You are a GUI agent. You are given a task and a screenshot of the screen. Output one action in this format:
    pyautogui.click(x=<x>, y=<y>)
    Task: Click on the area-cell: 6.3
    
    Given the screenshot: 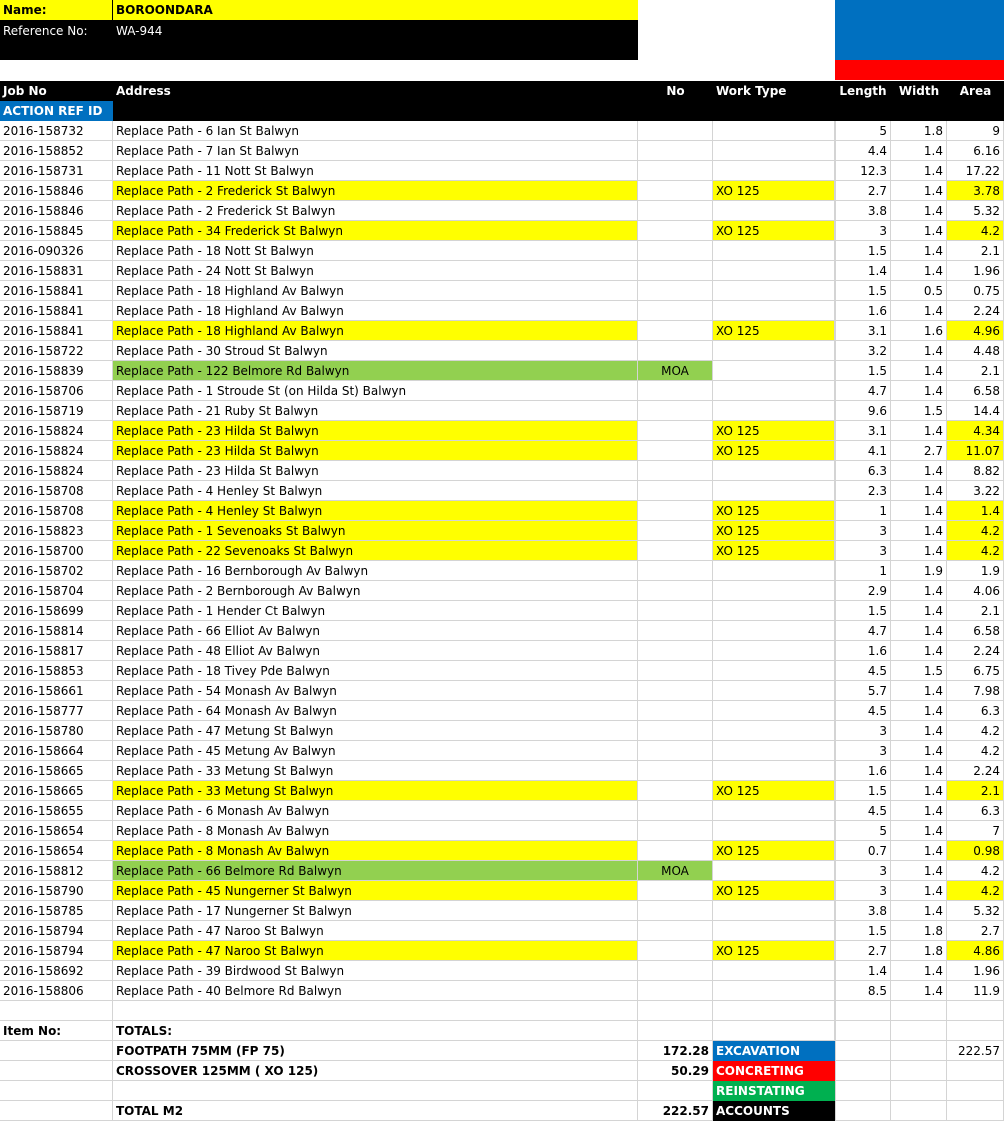 What is the action you would take?
    pyautogui.click(x=975, y=811)
    